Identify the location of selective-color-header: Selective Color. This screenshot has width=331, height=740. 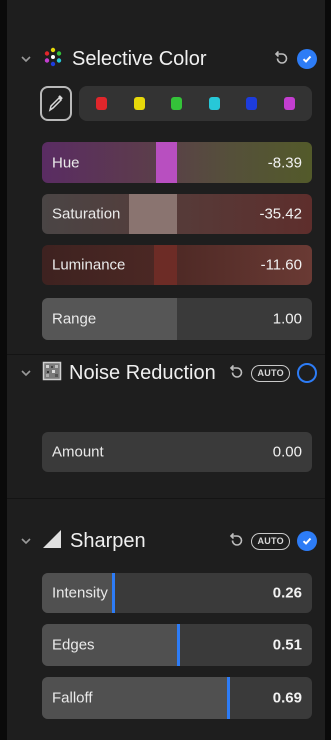
(168, 59).